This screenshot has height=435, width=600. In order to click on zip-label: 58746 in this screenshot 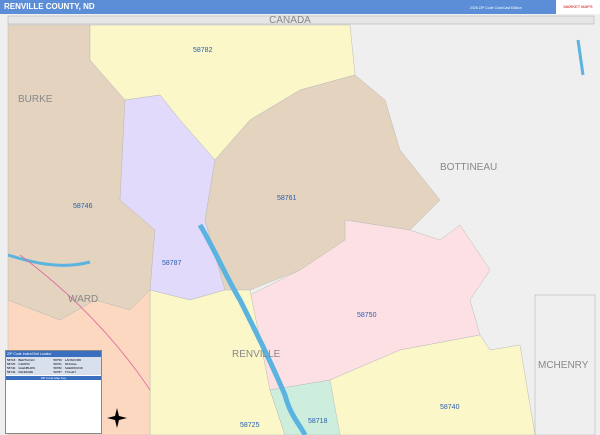, I will do `click(83, 206)`.